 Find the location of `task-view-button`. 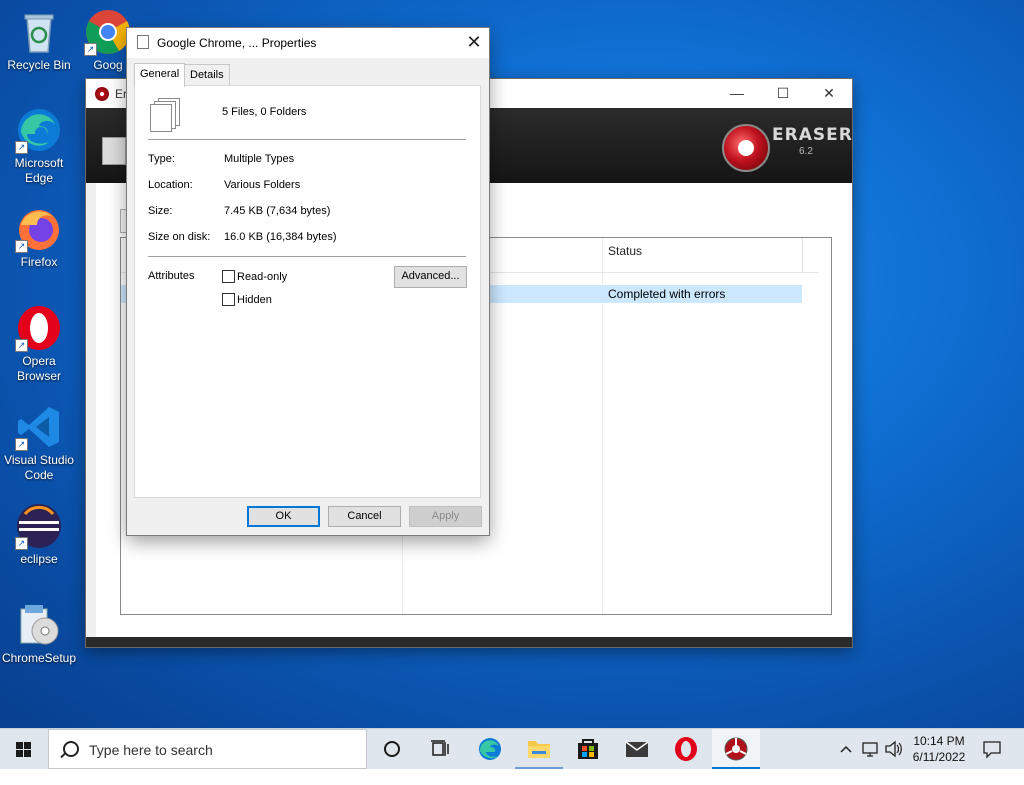

task-view-button is located at coordinates (440, 749).